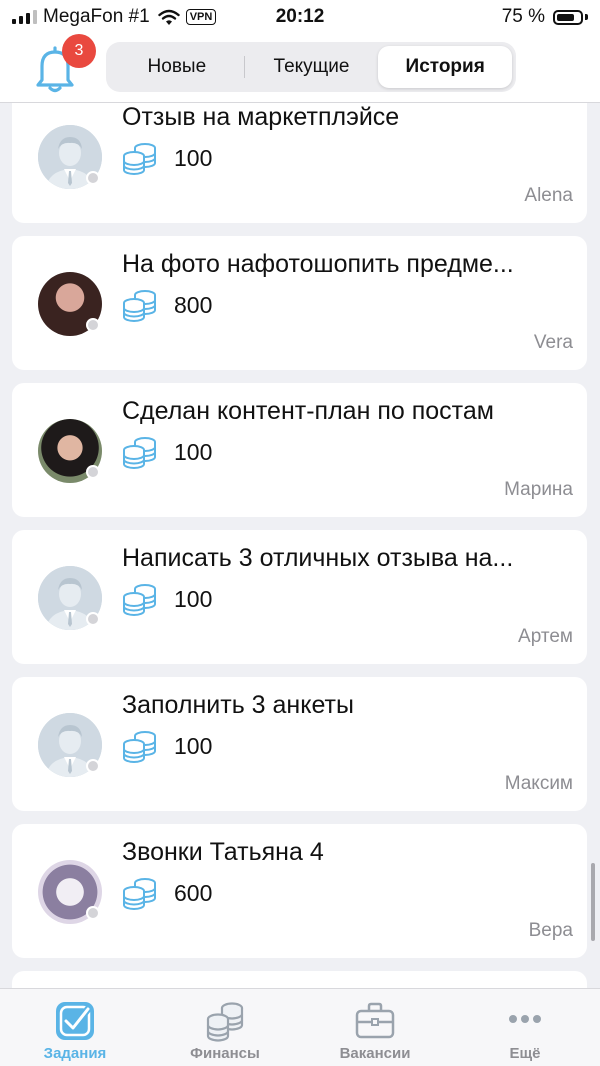 Image resolution: width=600 pixels, height=1066 pixels. I want to click on tab-bar: Задания Финансы Вакансии Ещё, so click(300, 1027).